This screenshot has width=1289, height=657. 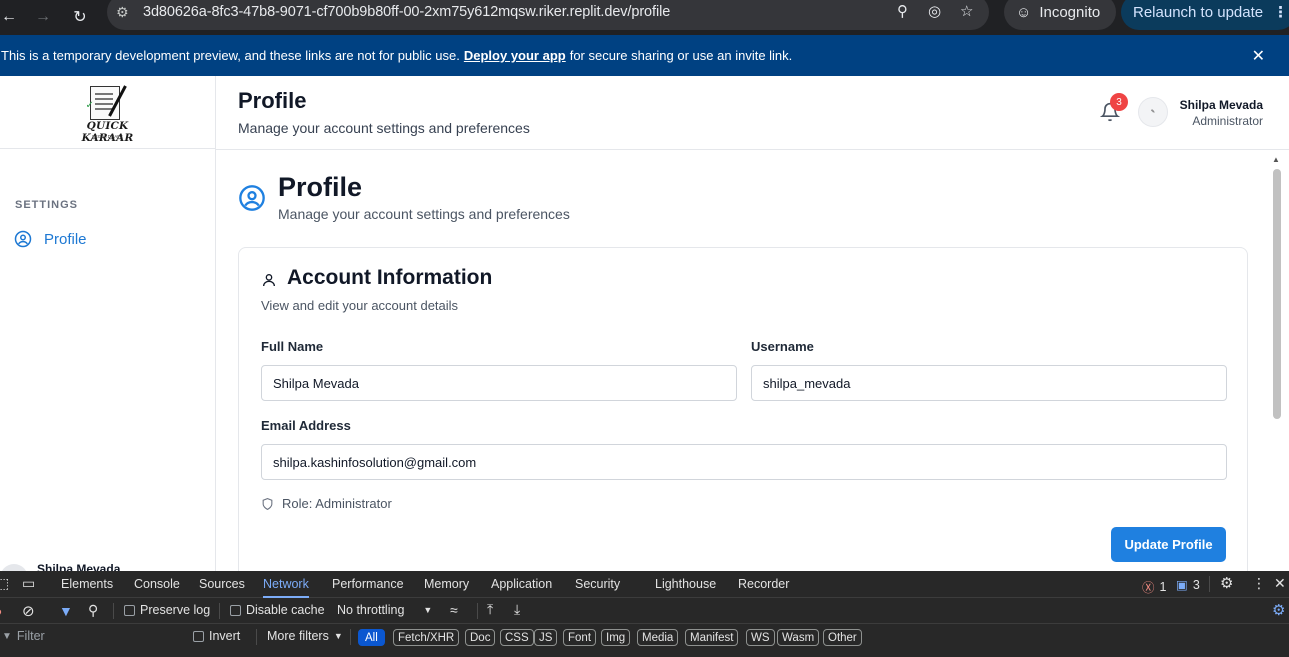 What do you see at coordinates (782, 346) in the screenshot?
I see `username-label: Username` at bounding box center [782, 346].